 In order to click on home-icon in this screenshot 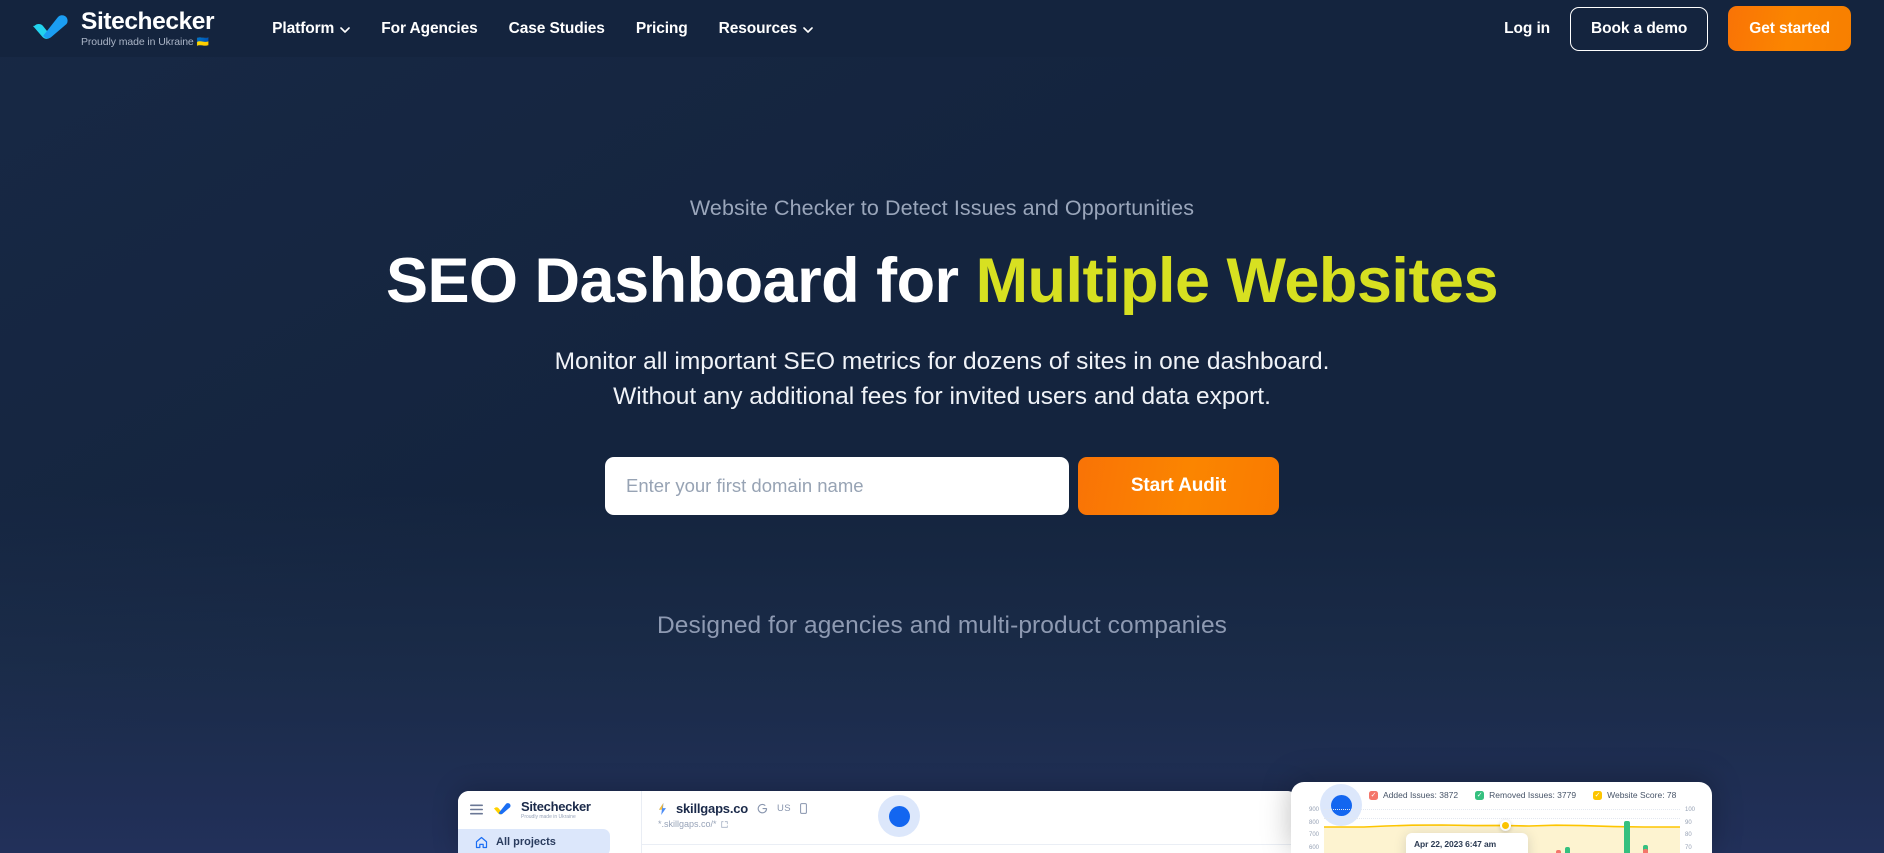, I will do `click(481, 842)`.